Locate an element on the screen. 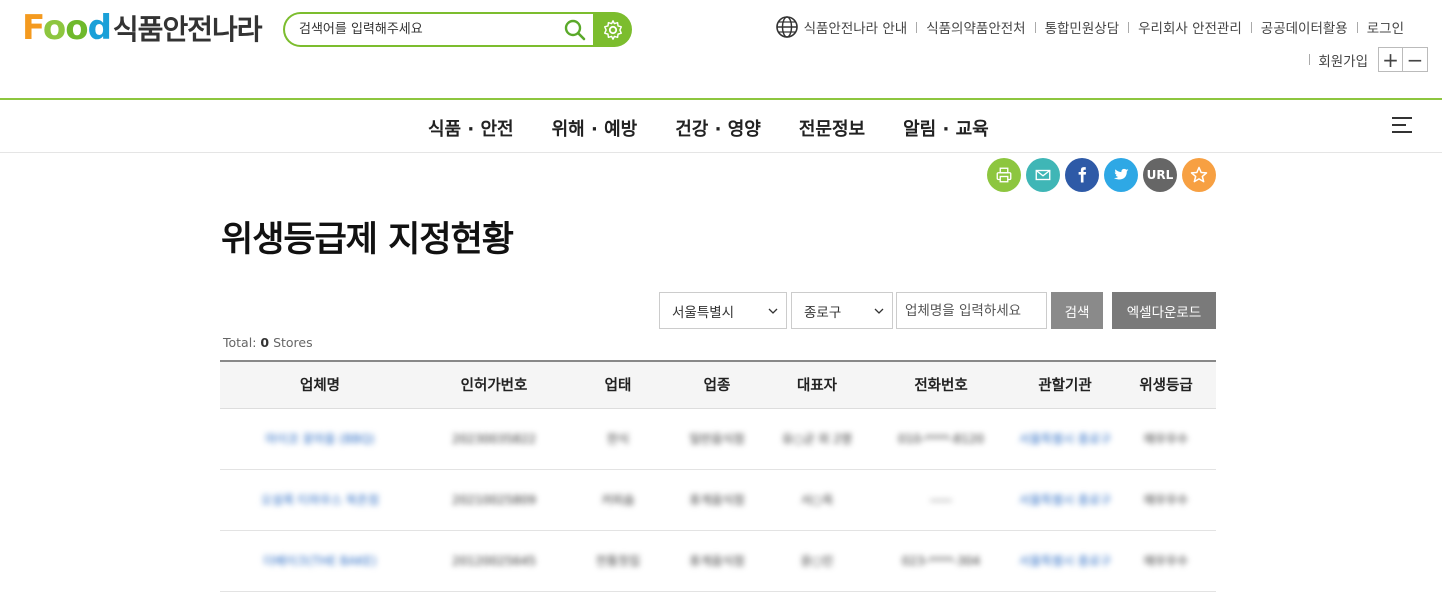  city-select: 서울특별시 is located at coordinates (723, 310).